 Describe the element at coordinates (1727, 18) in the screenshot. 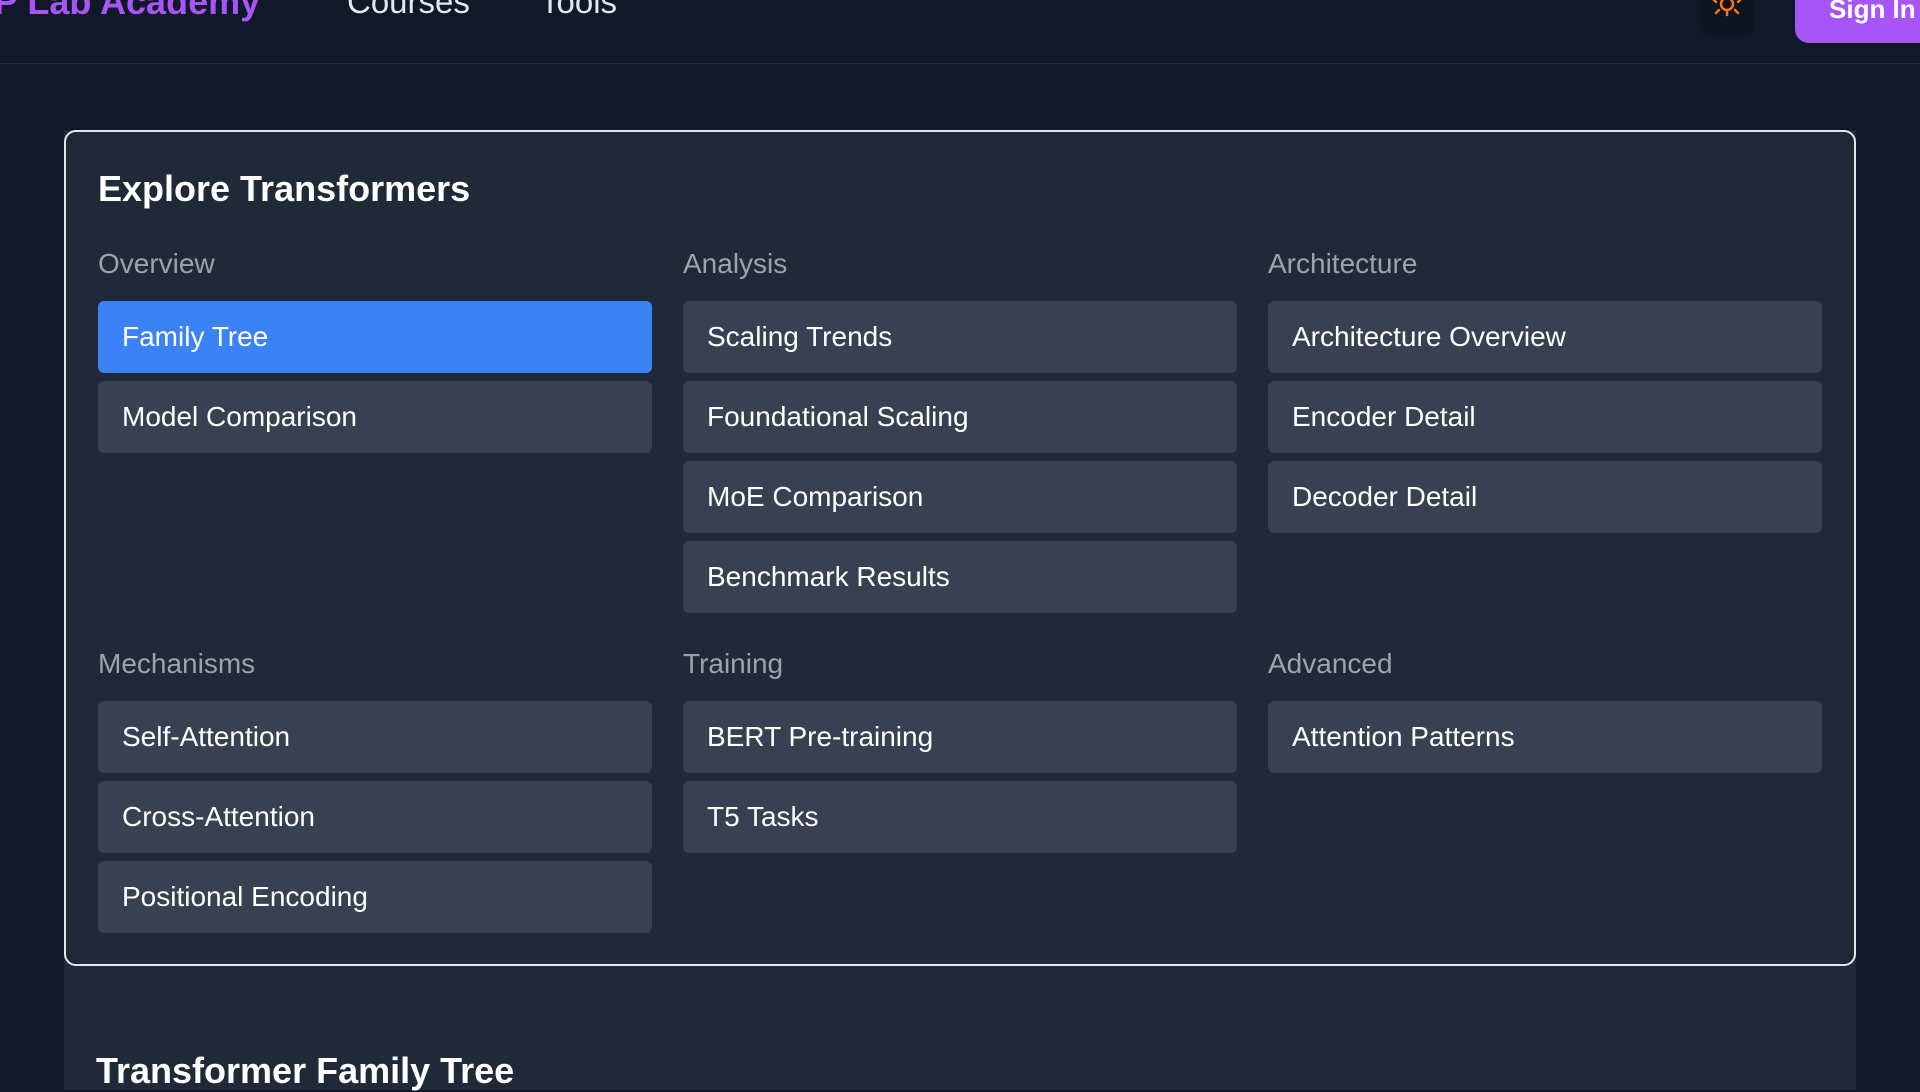

I see `theme-toggle-button` at that location.